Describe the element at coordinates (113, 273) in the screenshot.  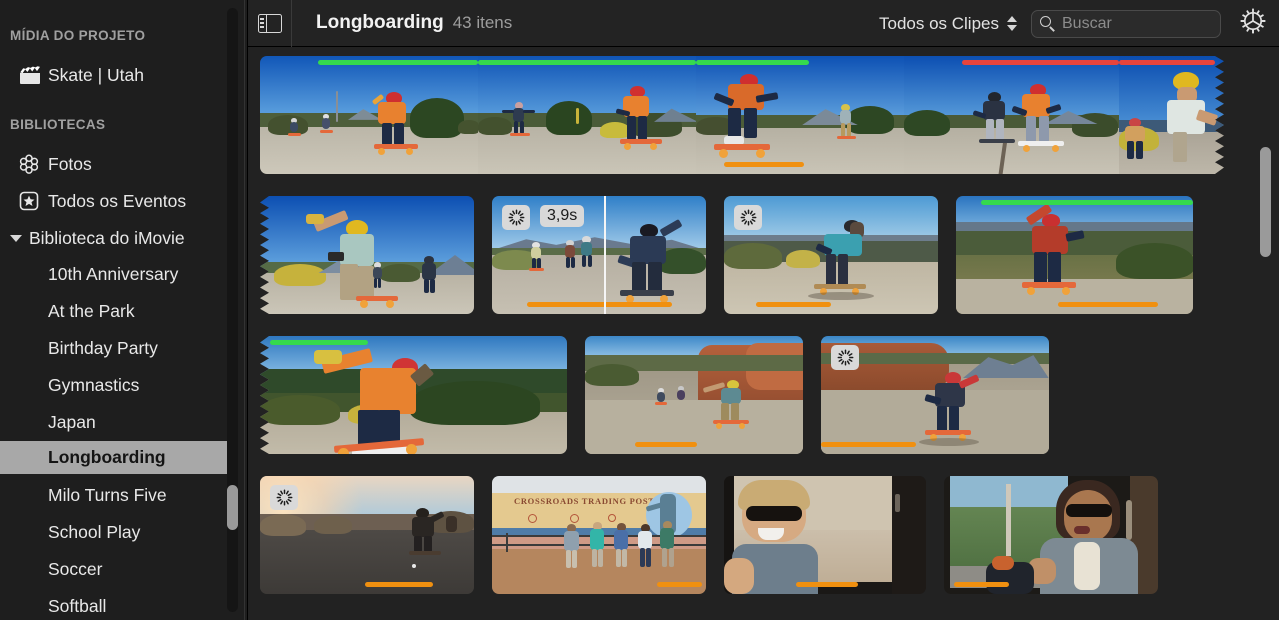
I see `sidebar-item-label: 10th Anniversary` at that location.